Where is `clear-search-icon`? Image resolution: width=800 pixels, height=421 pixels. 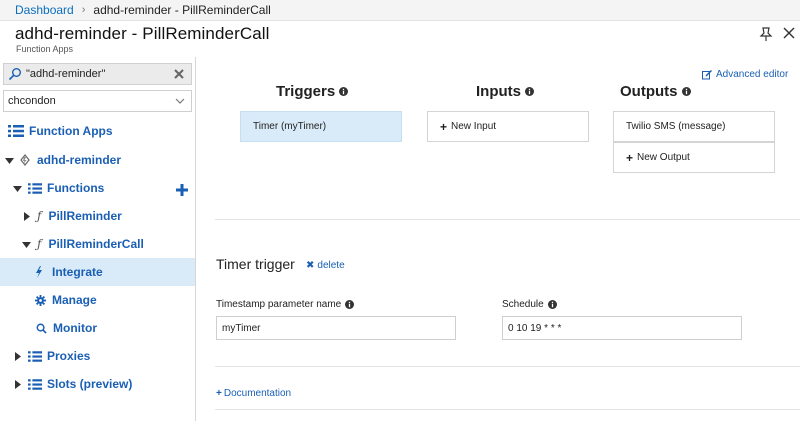 clear-search-icon is located at coordinates (179, 74).